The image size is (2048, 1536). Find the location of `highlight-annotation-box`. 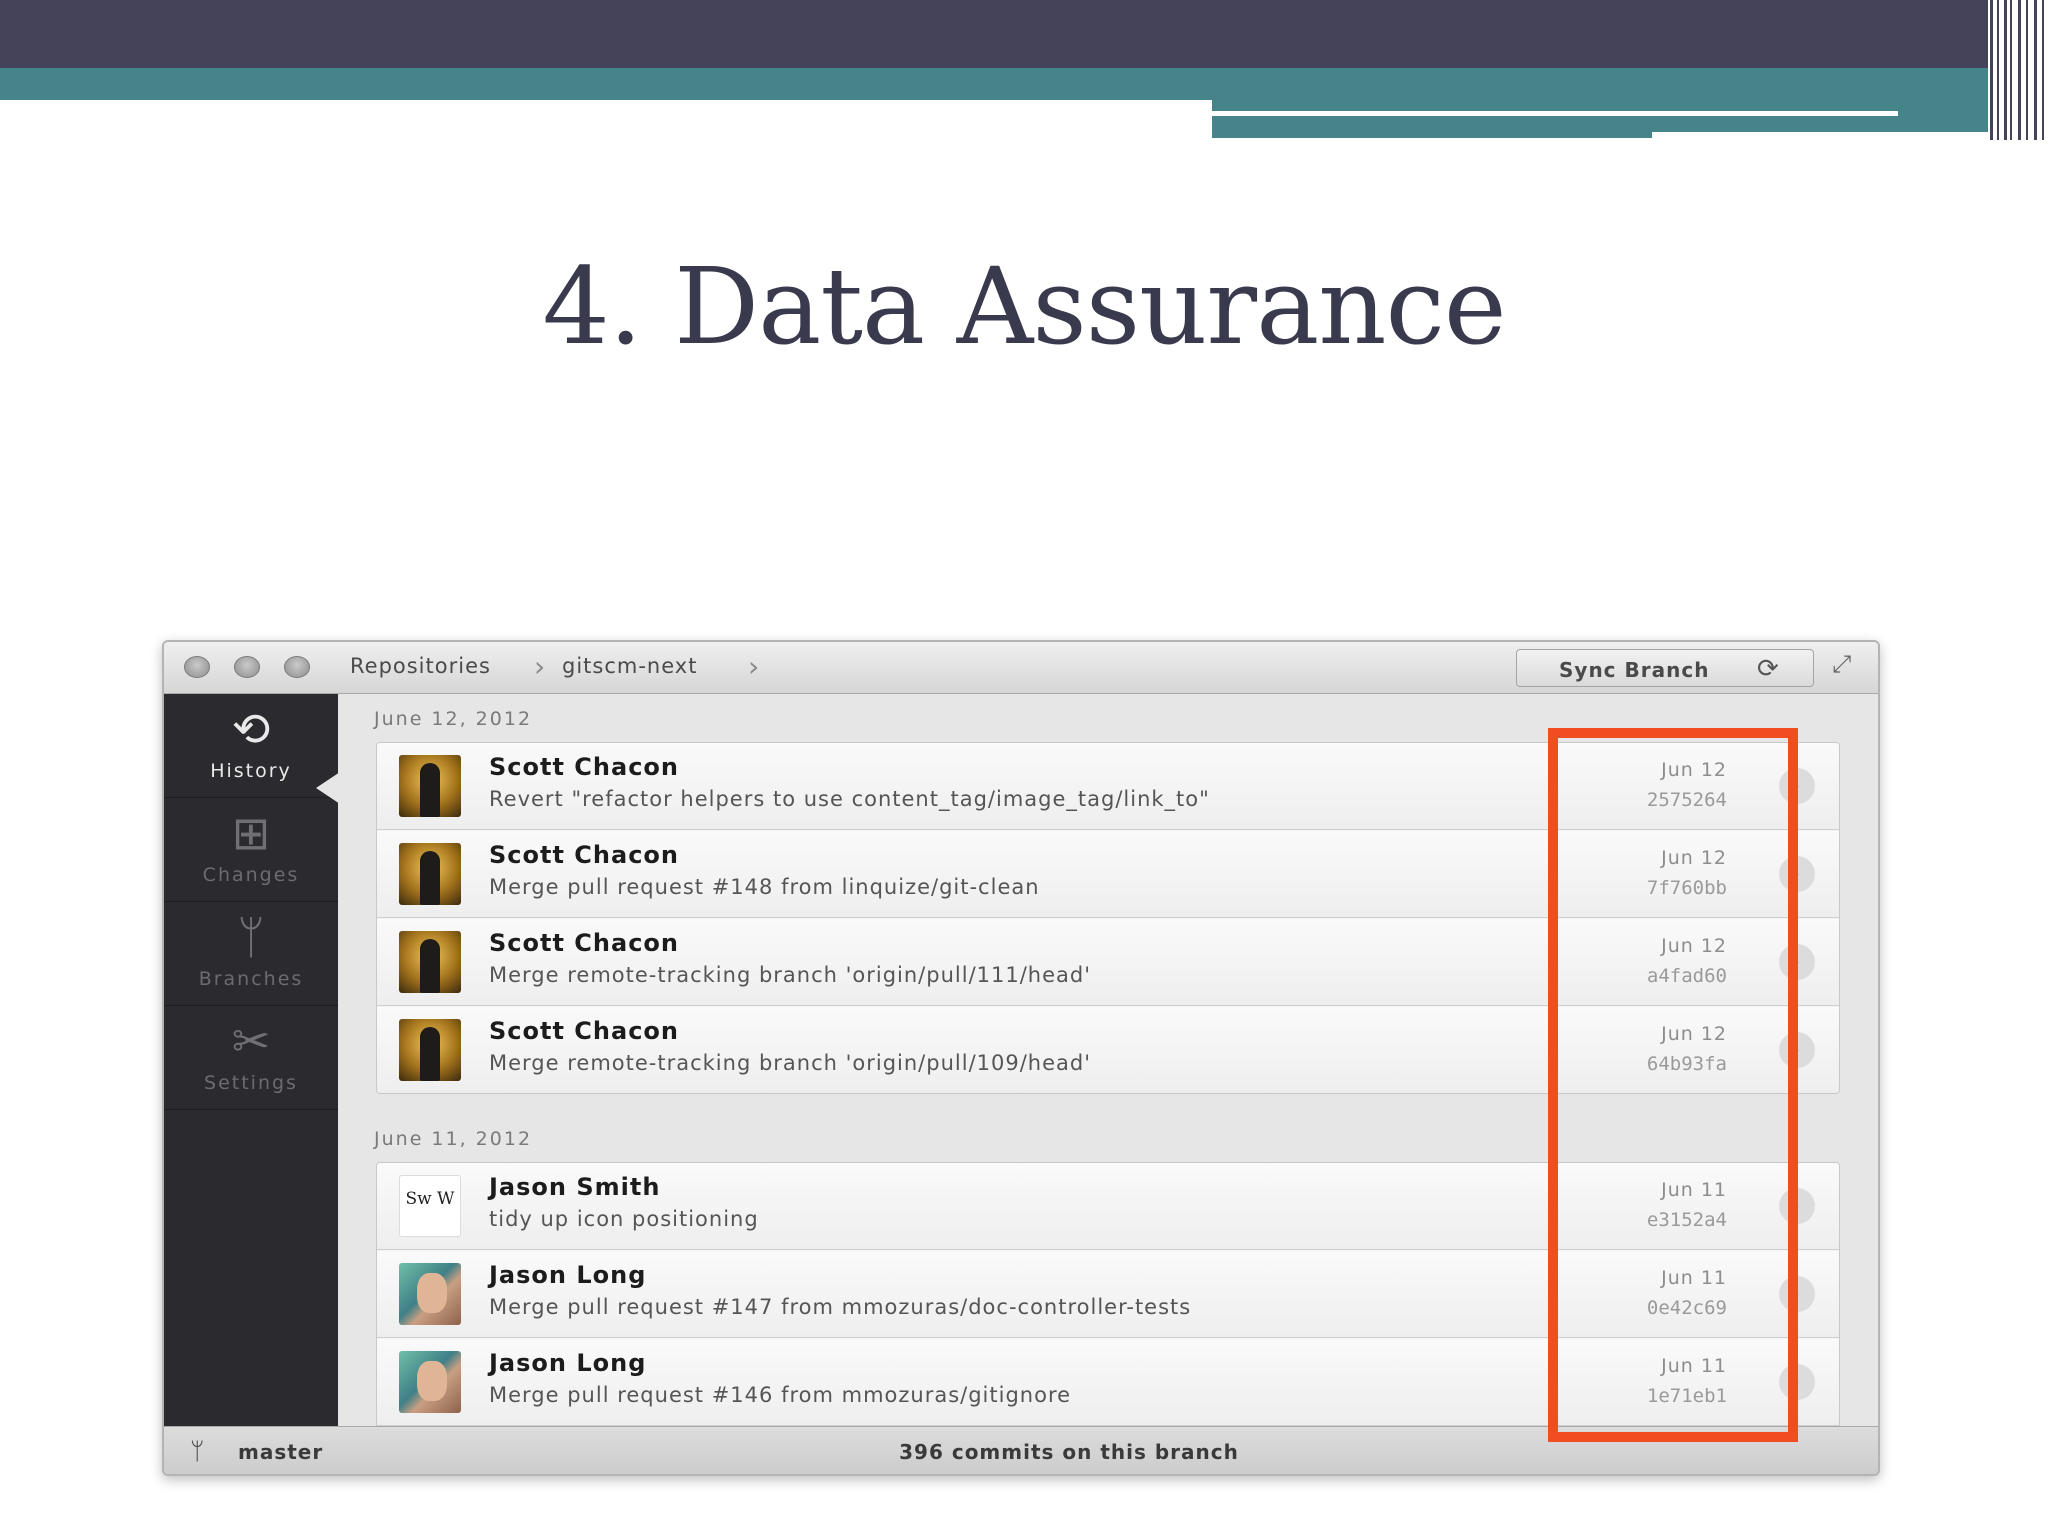

highlight-annotation-box is located at coordinates (1673, 1085).